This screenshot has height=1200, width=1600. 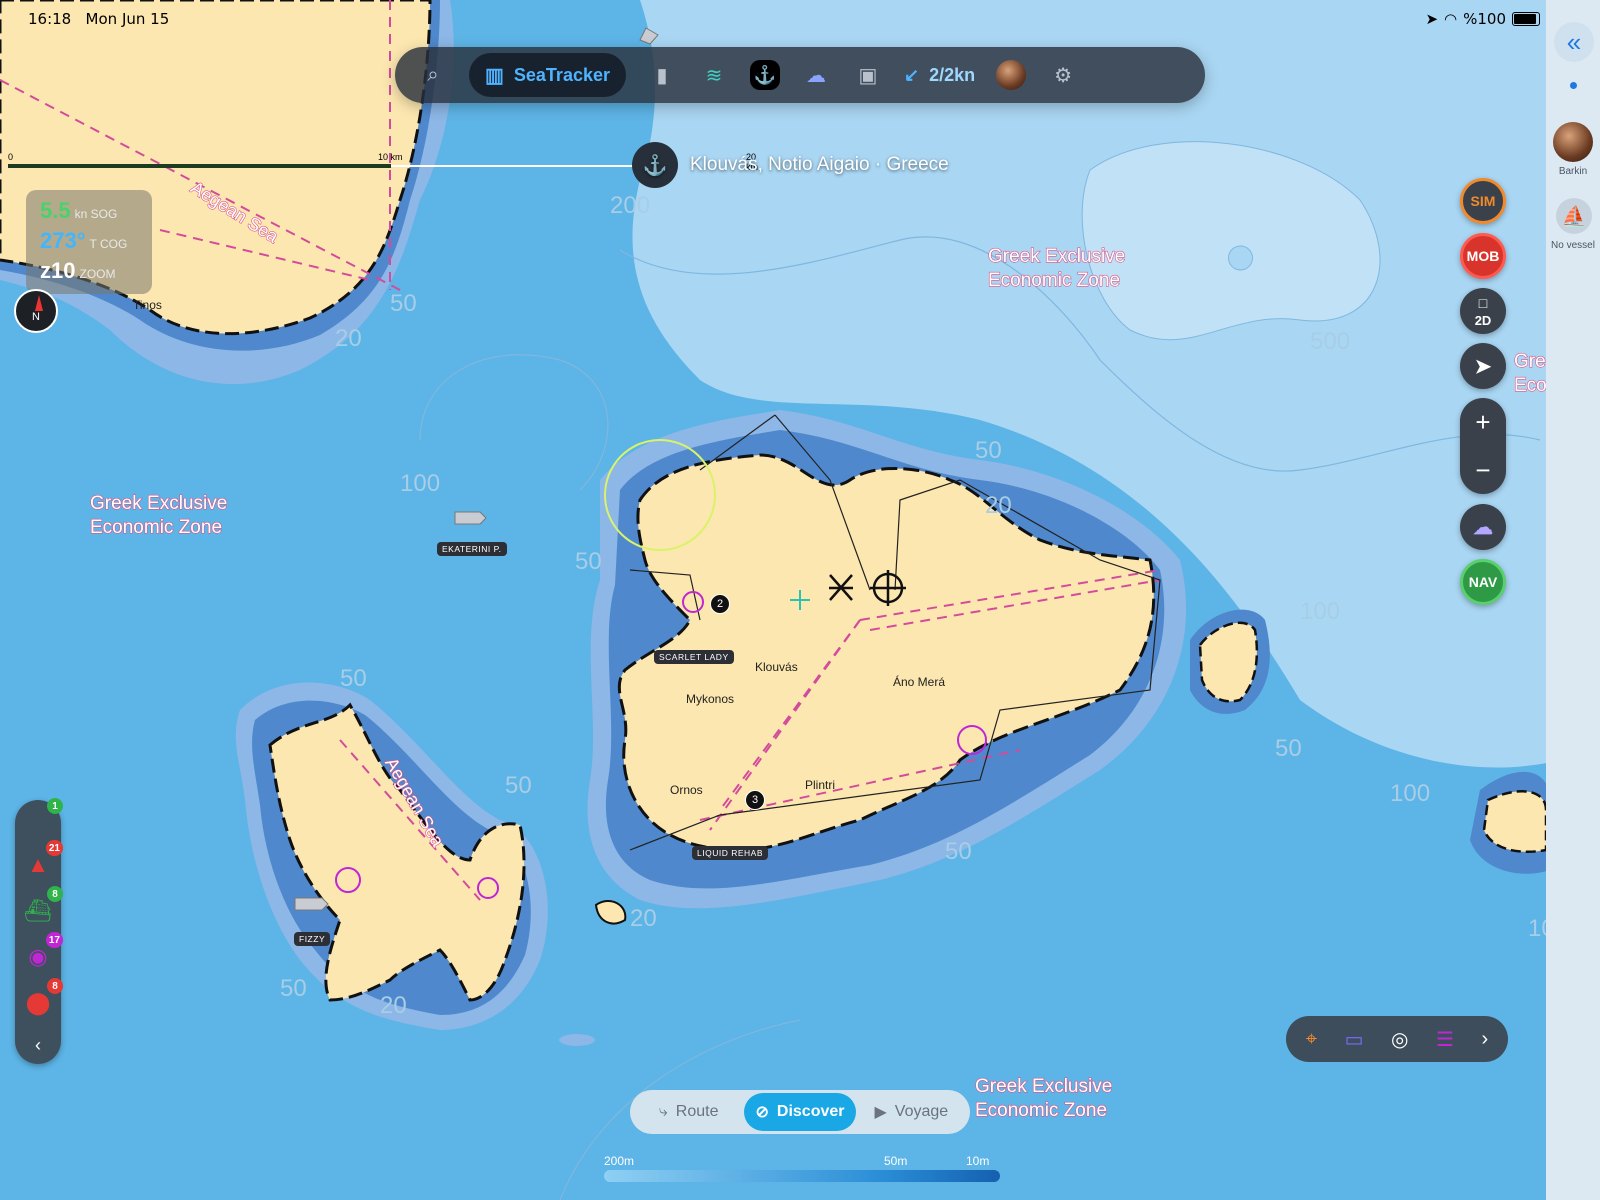 What do you see at coordinates (55, 894) in the screenshot?
I see `vessels-badge: 8` at bounding box center [55, 894].